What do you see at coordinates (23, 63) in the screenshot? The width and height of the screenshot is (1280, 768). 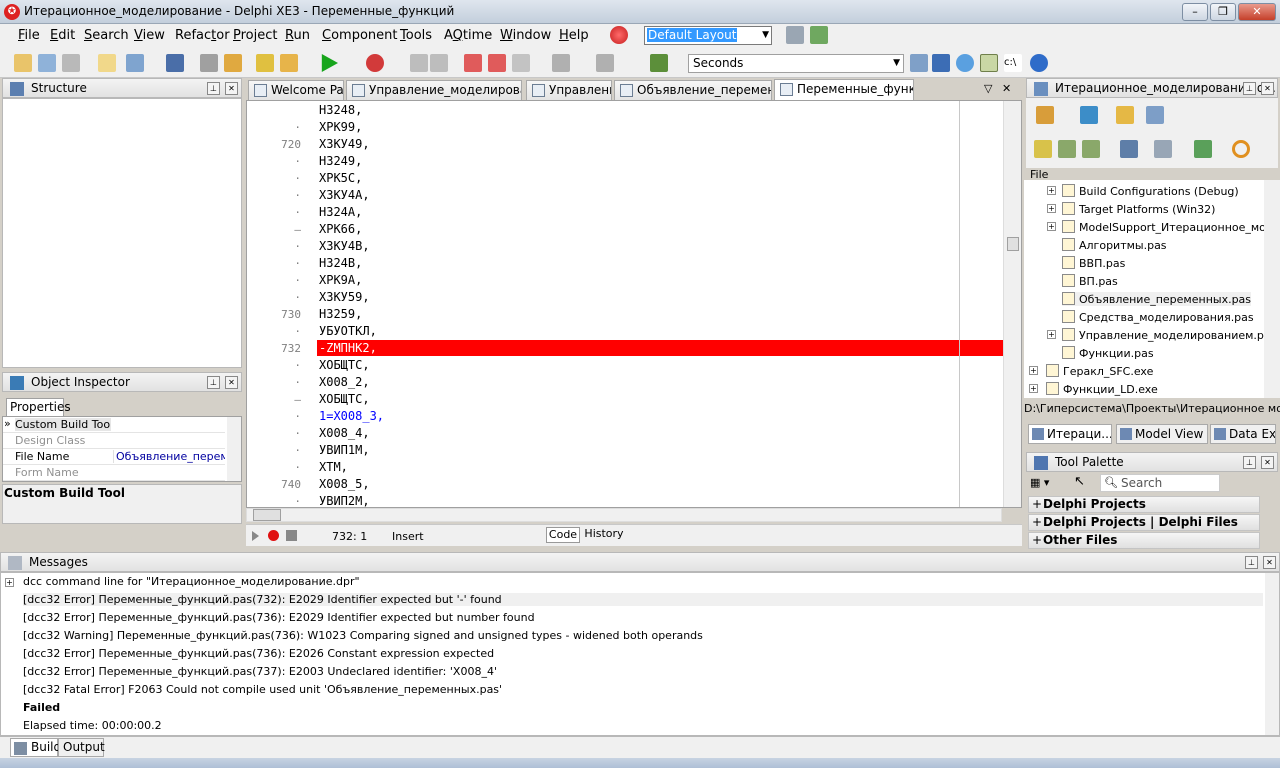 I see `new-items-icon` at bounding box center [23, 63].